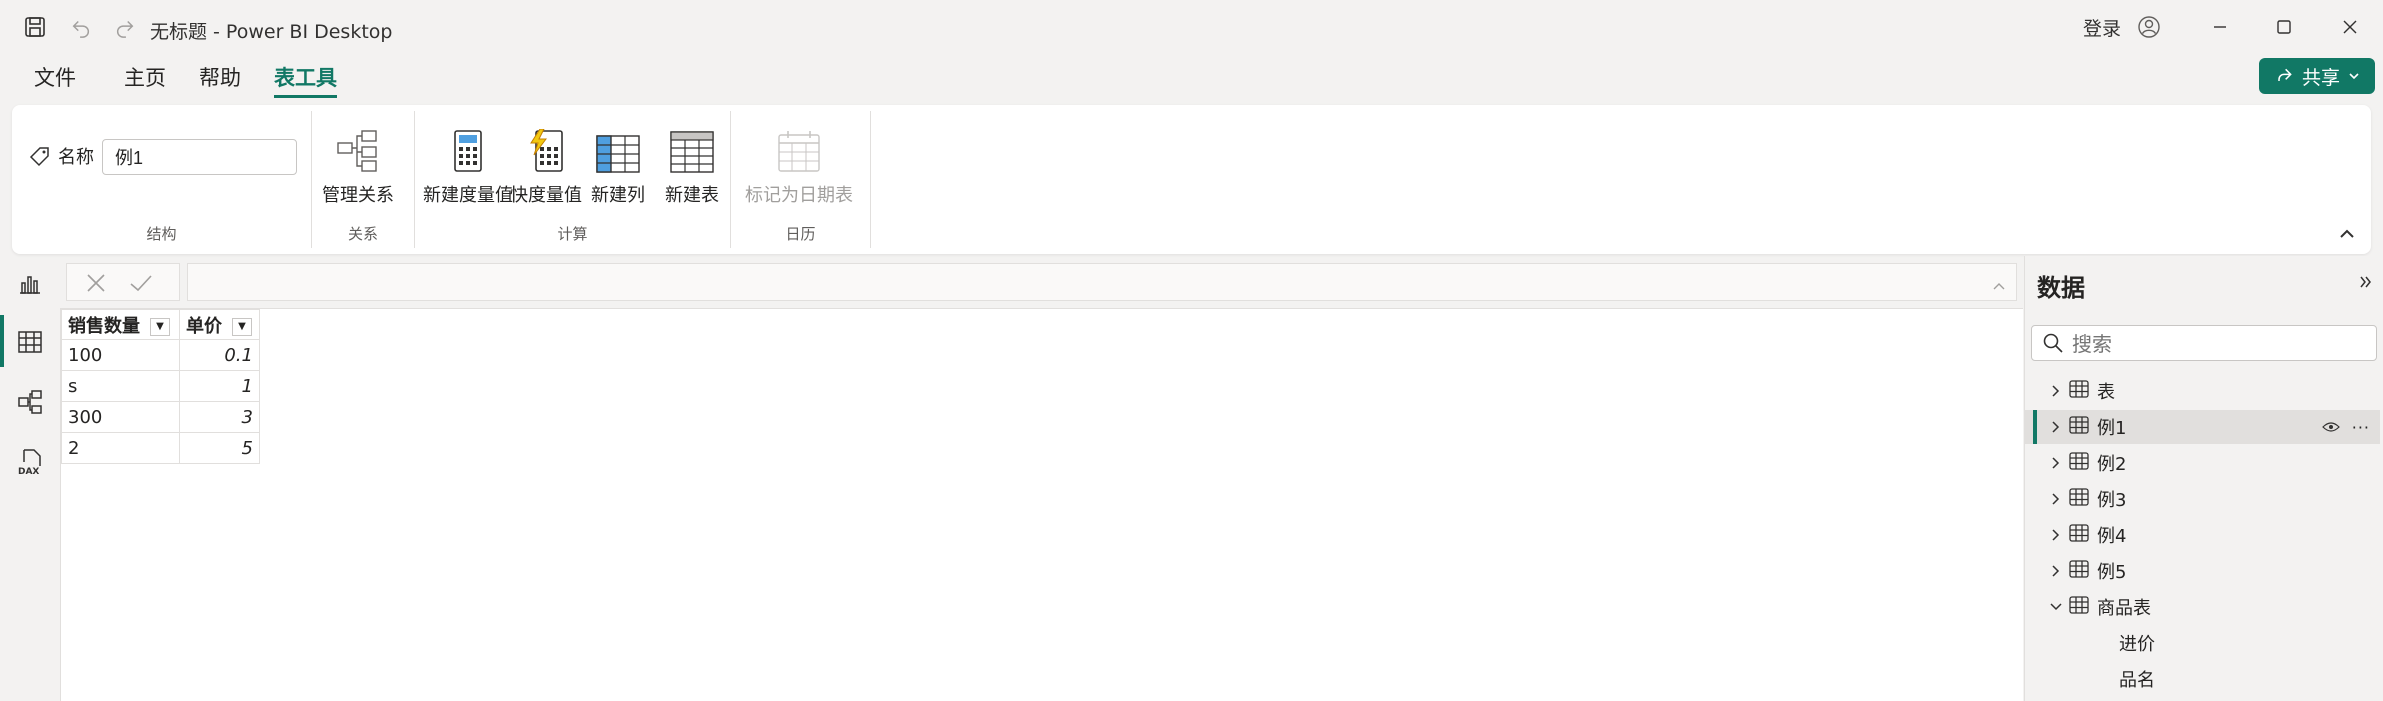 Image resolution: width=2383 pixels, height=701 pixels. What do you see at coordinates (468, 195) in the screenshot?
I see `new-measure-label: 新建度量值` at bounding box center [468, 195].